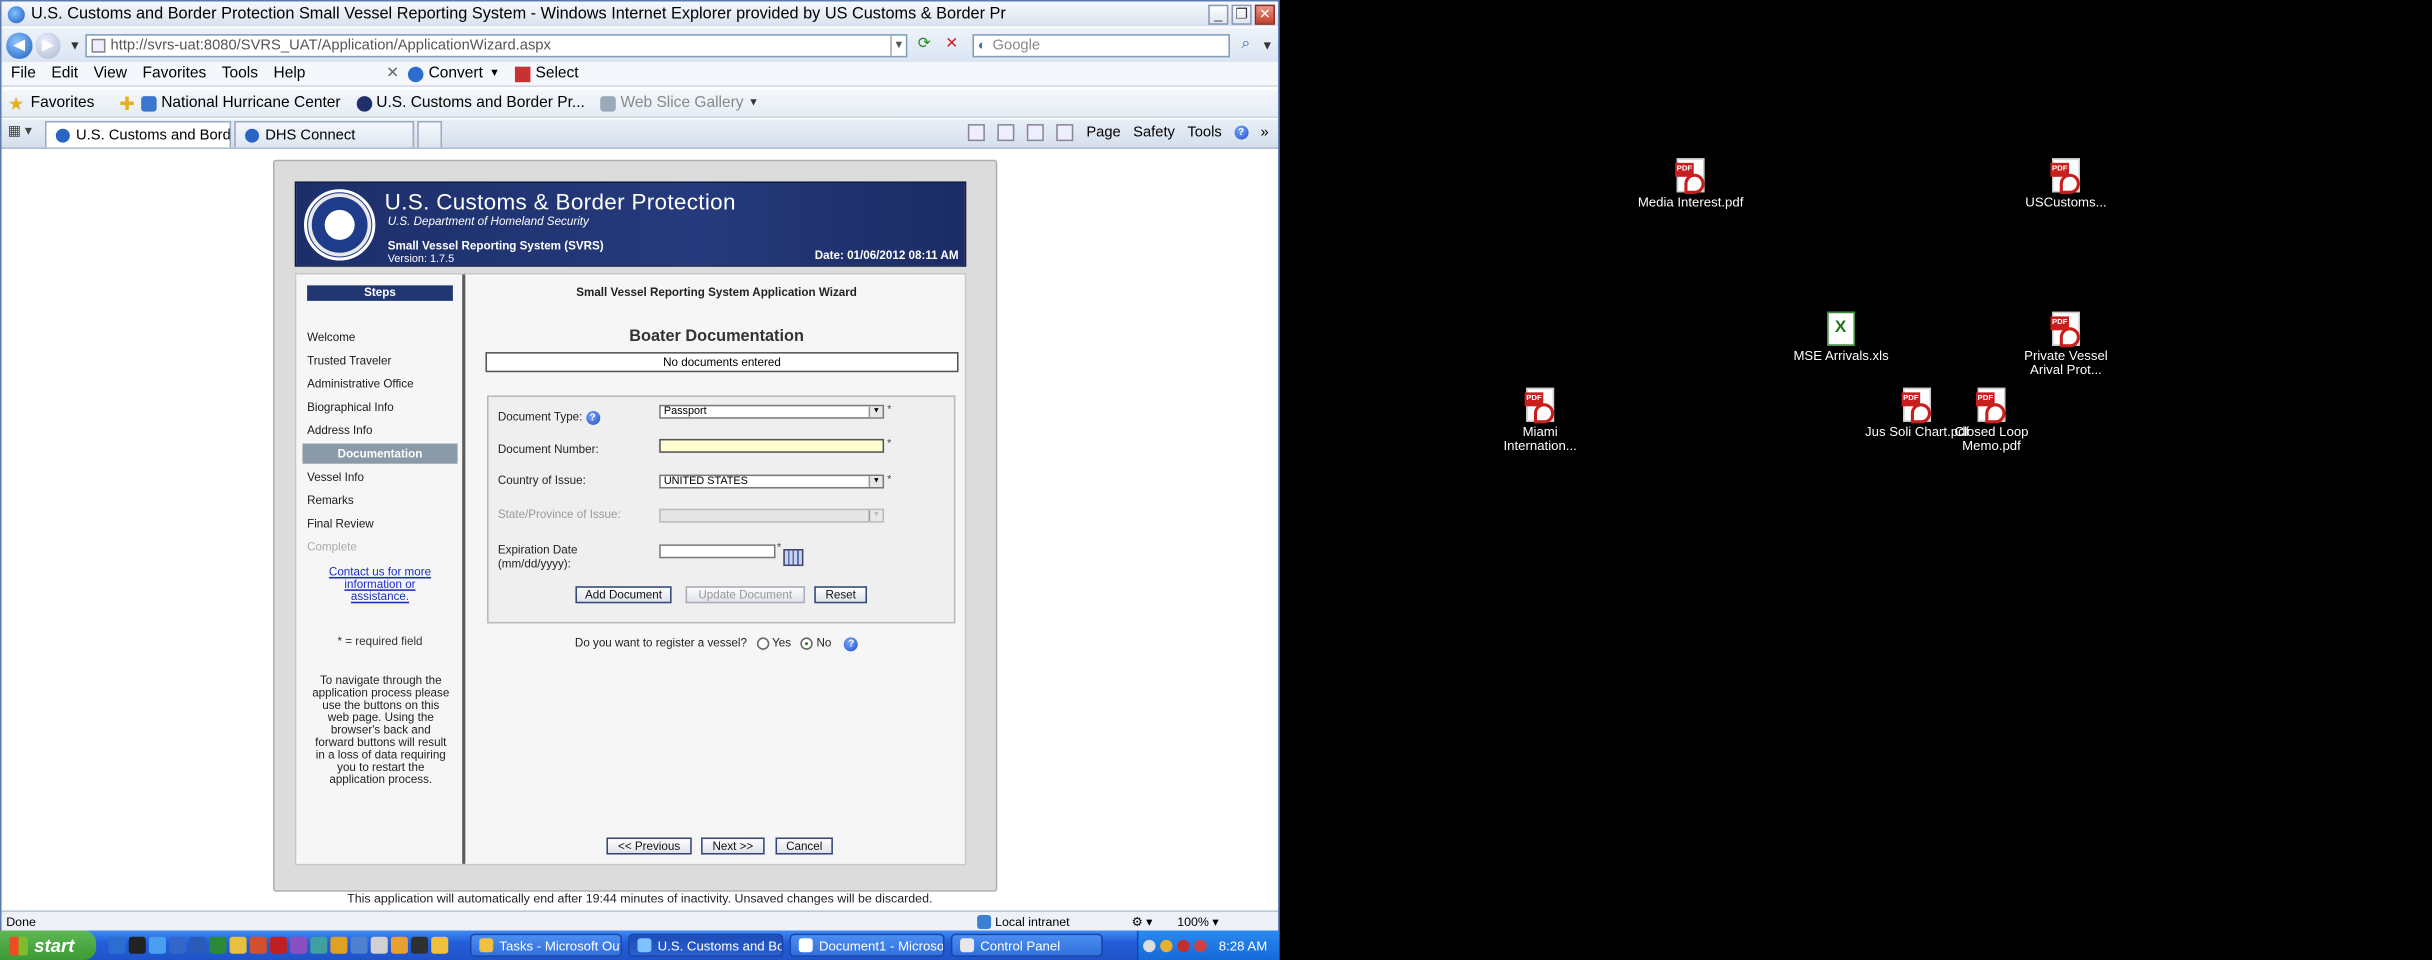 This screenshot has height=960, width=2432. Describe the element at coordinates (772, 445) in the screenshot. I see `document-number-input` at that location.